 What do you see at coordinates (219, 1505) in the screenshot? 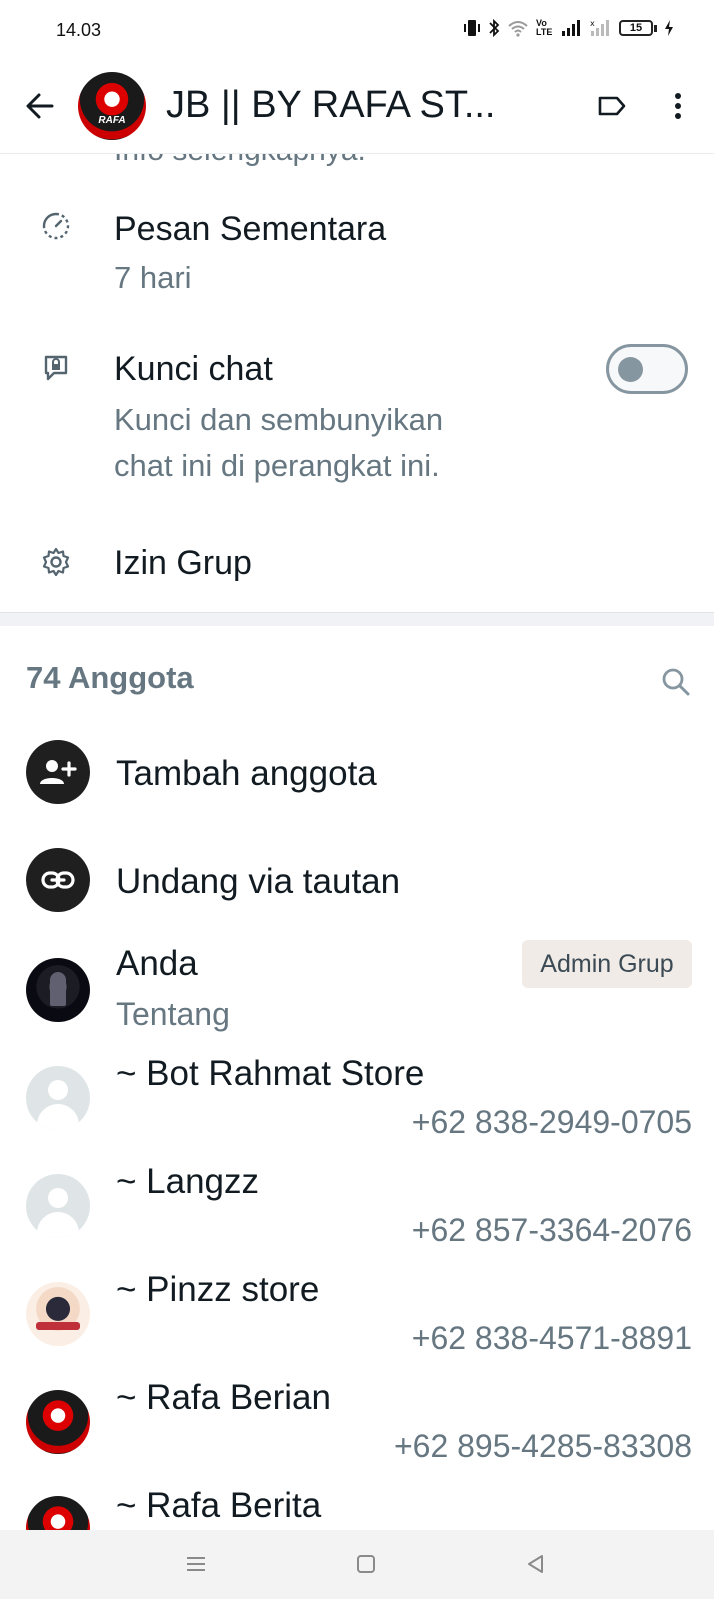
I see `member-name: ~ Rafa Berita` at bounding box center [219, 1505].